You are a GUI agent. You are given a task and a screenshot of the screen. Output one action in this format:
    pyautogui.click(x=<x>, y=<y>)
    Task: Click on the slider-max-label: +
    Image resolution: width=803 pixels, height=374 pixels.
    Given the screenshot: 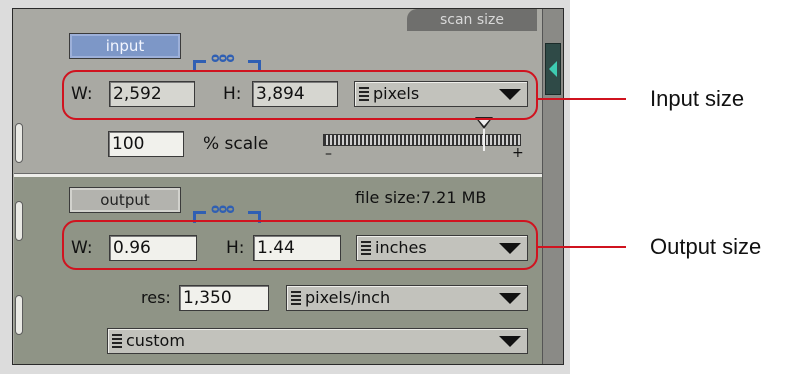 What is the action you would take?
    pyautogui.click(x=518, y=153)
    